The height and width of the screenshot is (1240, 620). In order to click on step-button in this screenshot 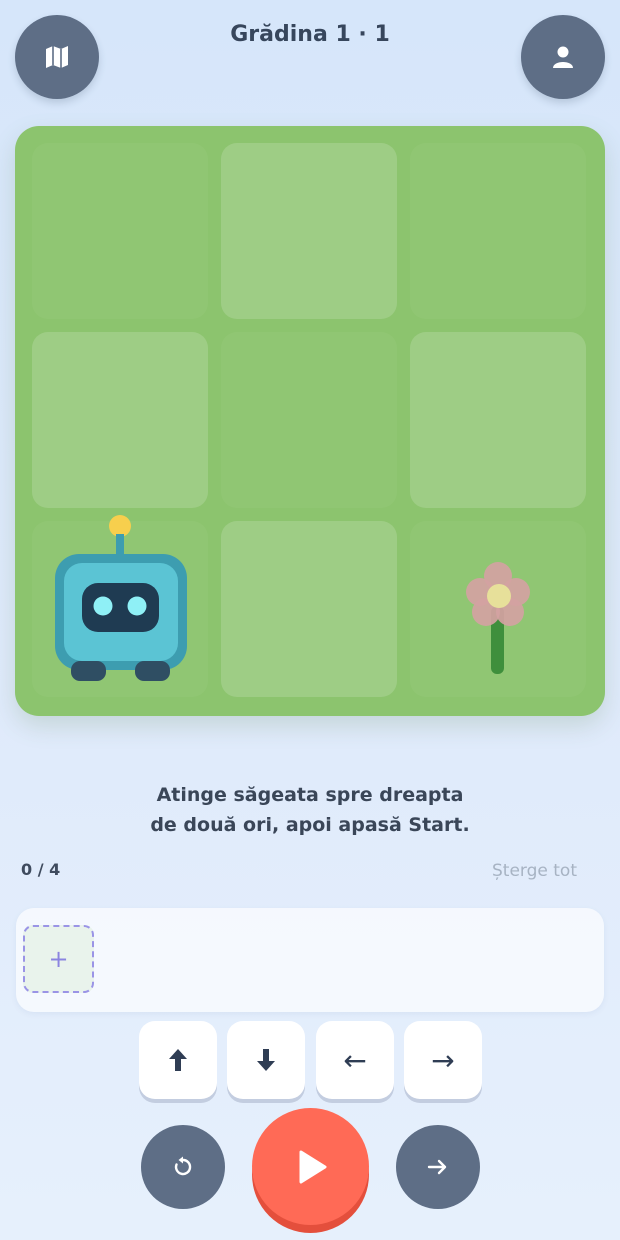, I will do `click(438, 1167)`.